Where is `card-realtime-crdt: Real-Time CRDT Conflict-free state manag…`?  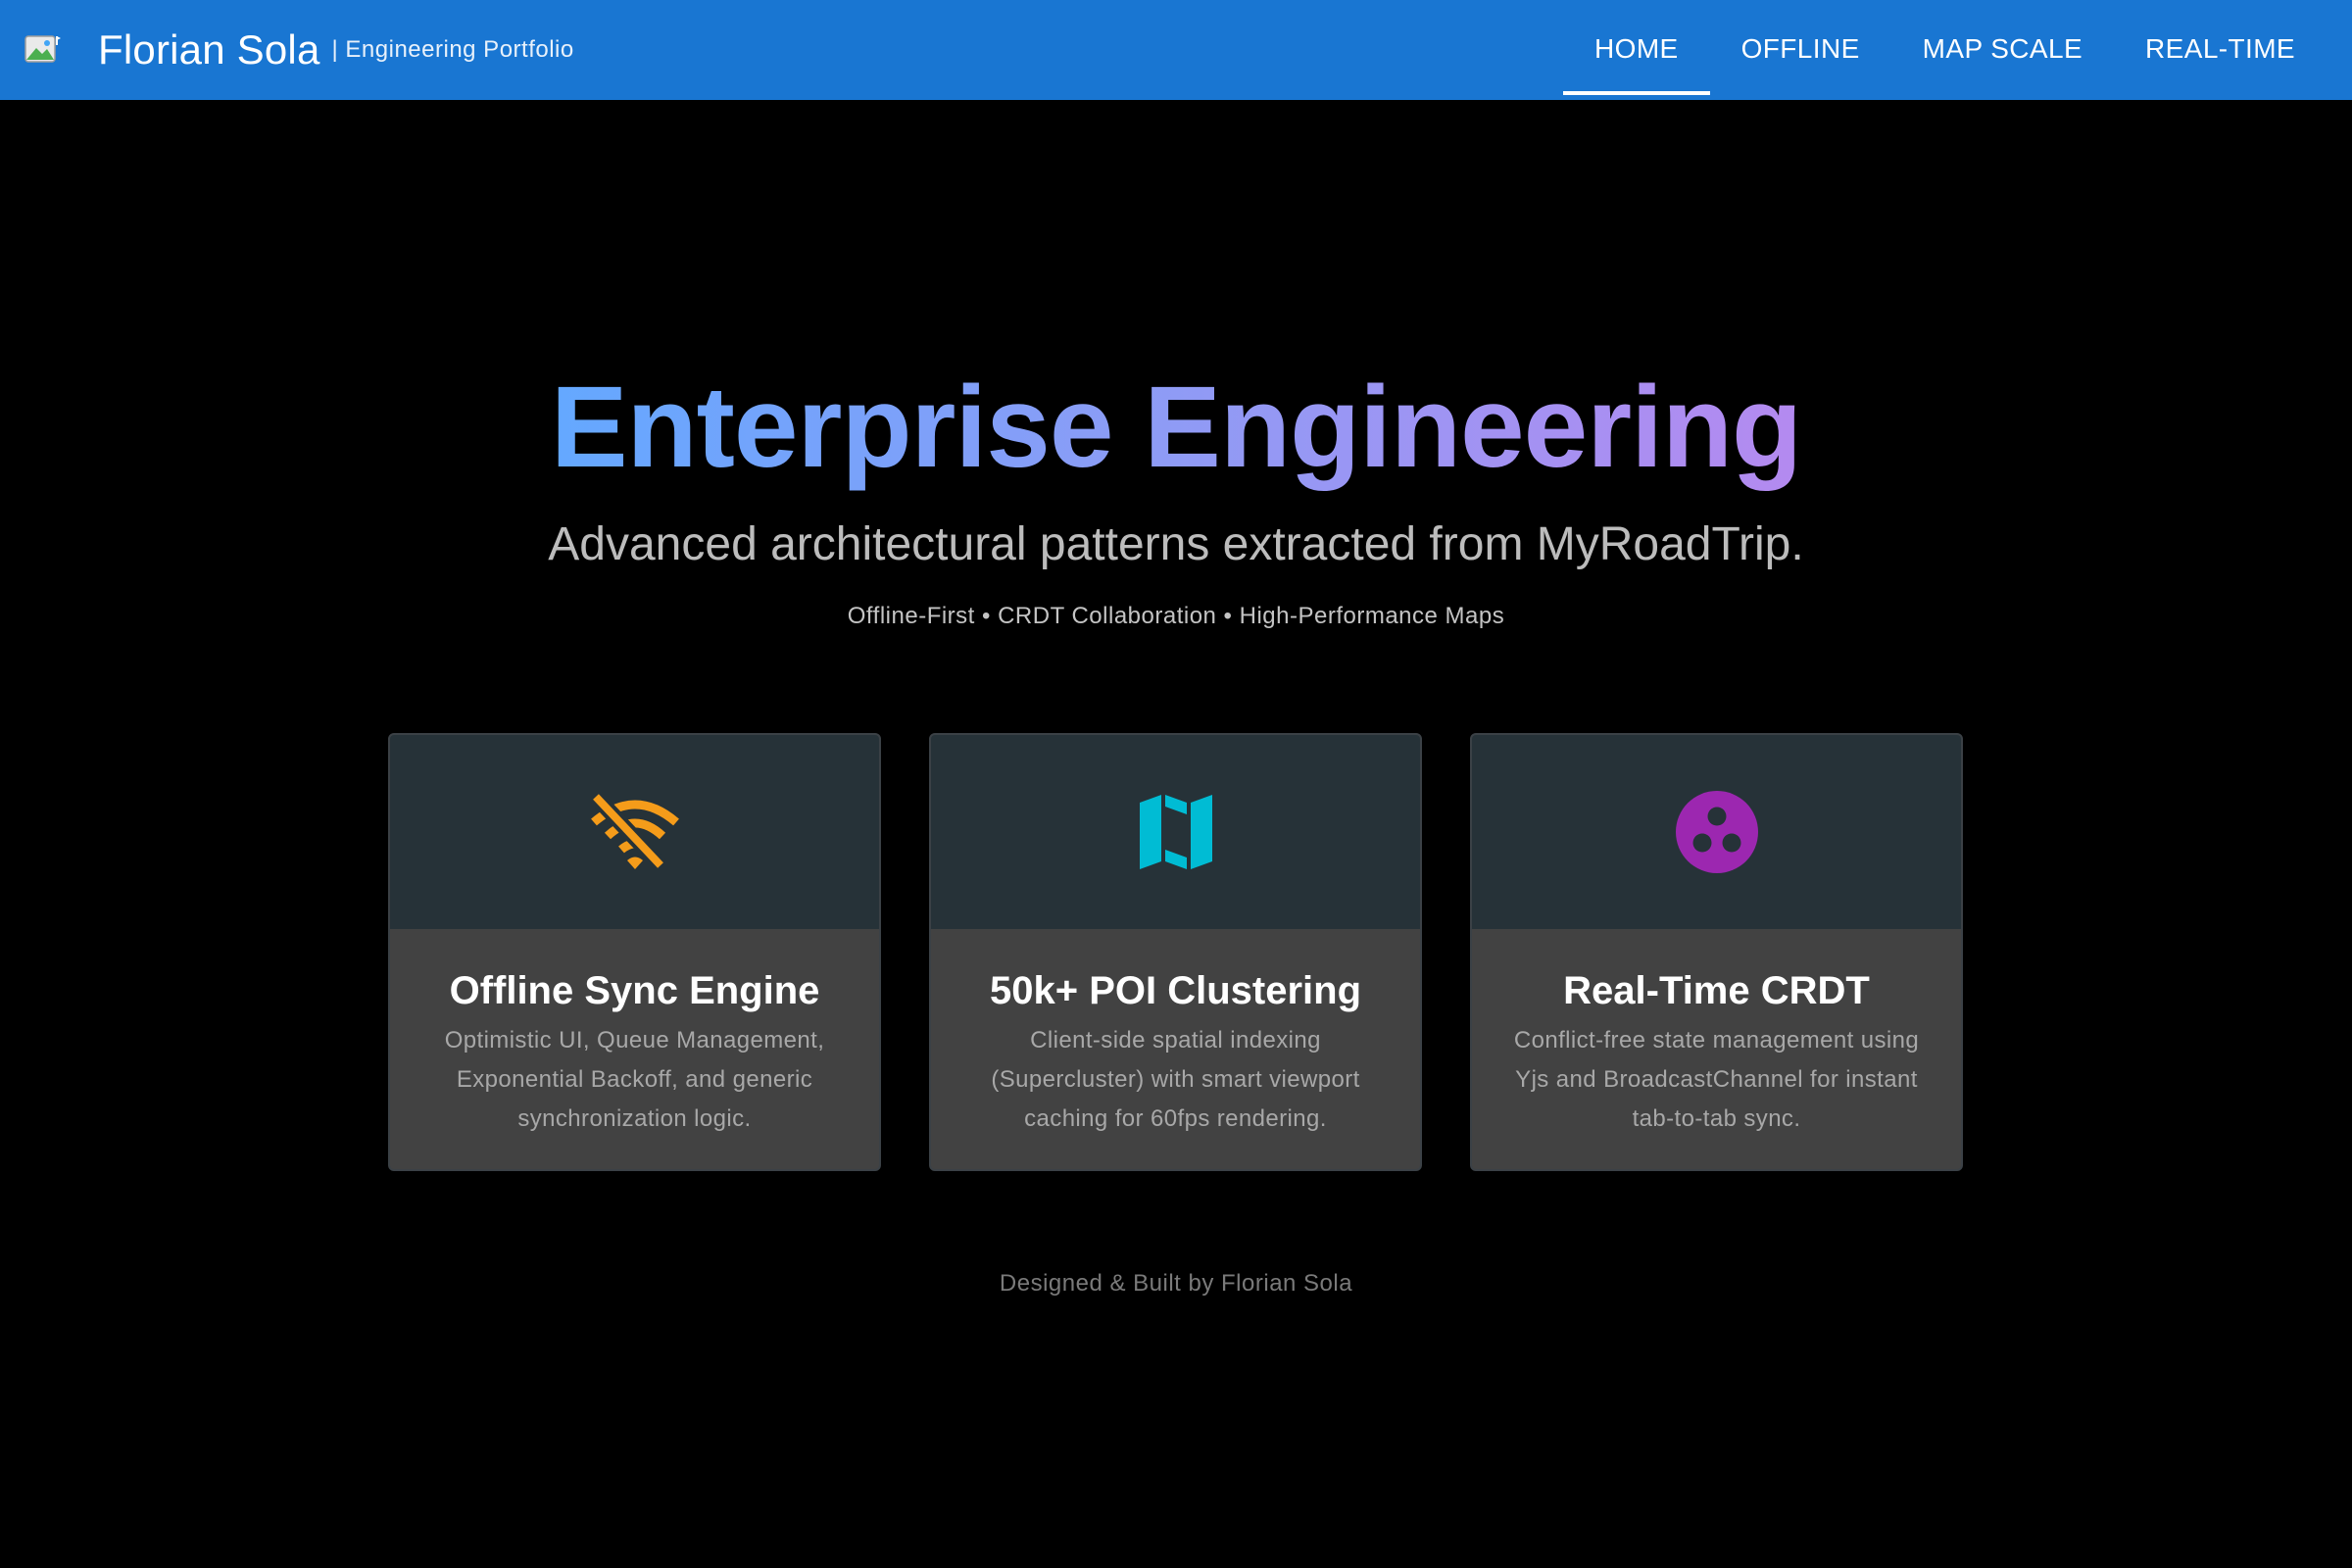 card-realtime-crdt: Real-Time CRDT Conflict-free state manag… is located at coordinates (1716, 952).